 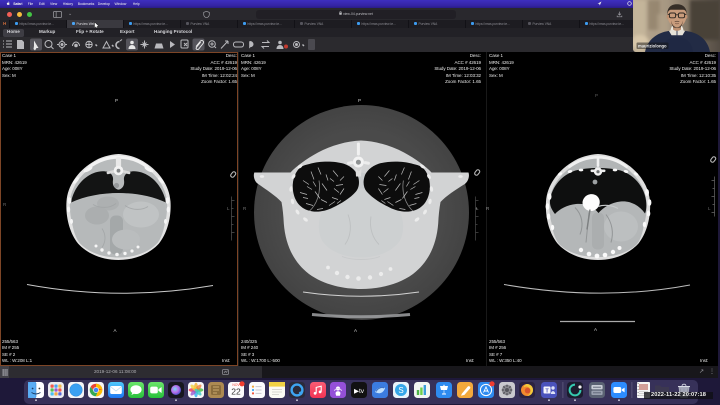 What do you see at coordinates (236, 392) in the screenshot?
I see `svg-text: 22` at bounding box center [236, 392].